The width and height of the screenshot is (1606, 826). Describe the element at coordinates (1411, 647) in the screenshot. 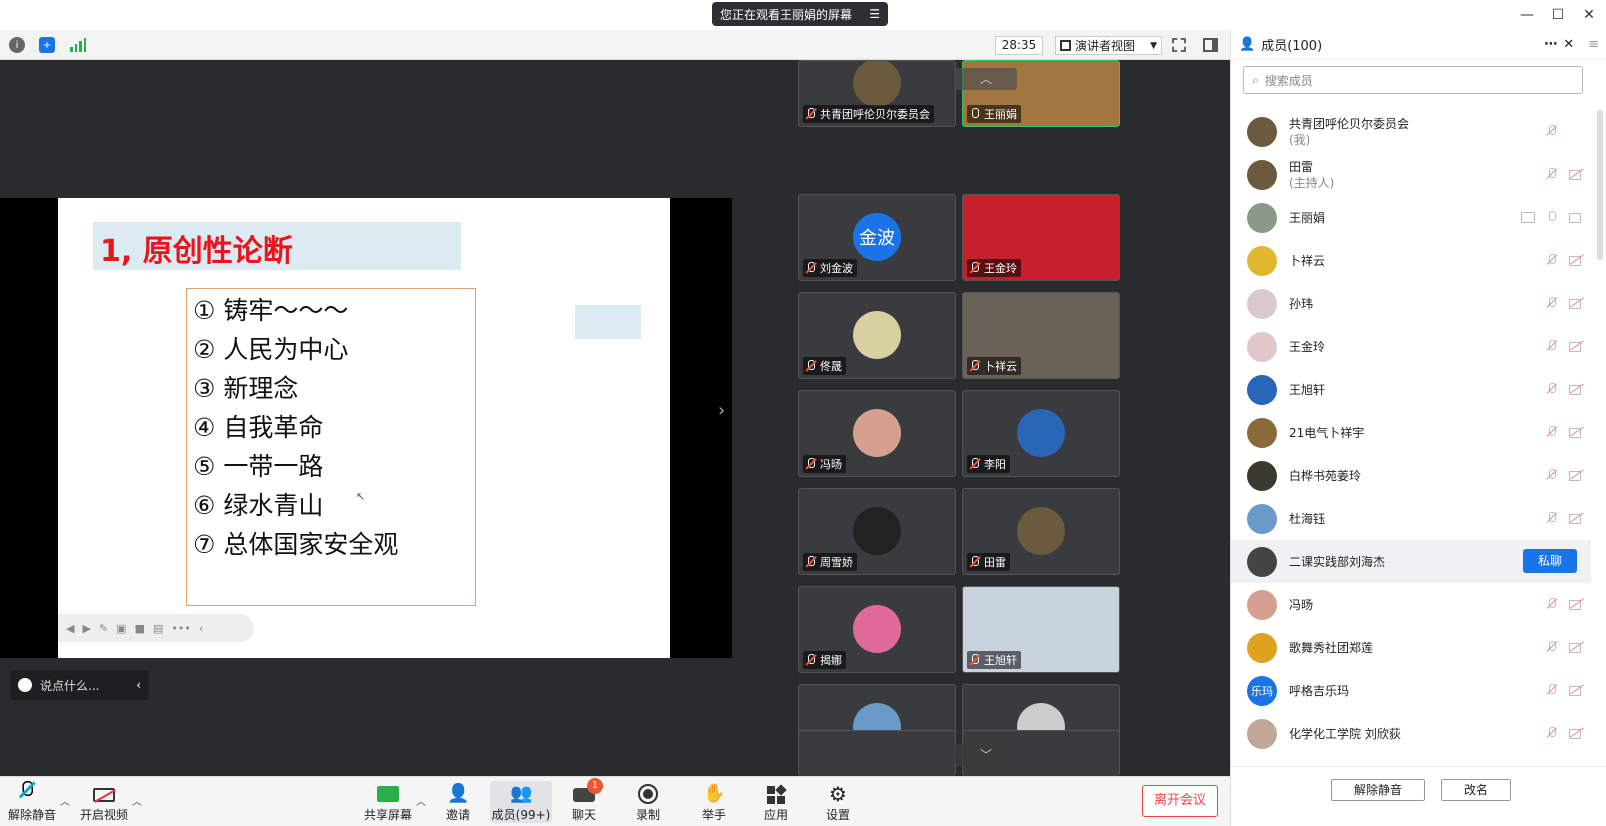

I see `member-row: 歌舞秀社团郑莲` at that location.